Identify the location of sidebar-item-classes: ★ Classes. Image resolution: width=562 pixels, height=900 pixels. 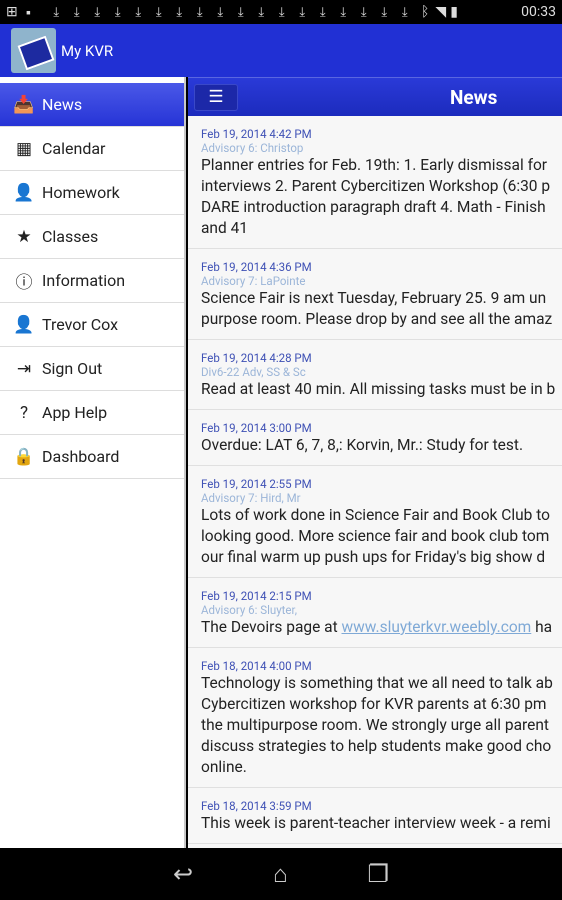
(92, 237).